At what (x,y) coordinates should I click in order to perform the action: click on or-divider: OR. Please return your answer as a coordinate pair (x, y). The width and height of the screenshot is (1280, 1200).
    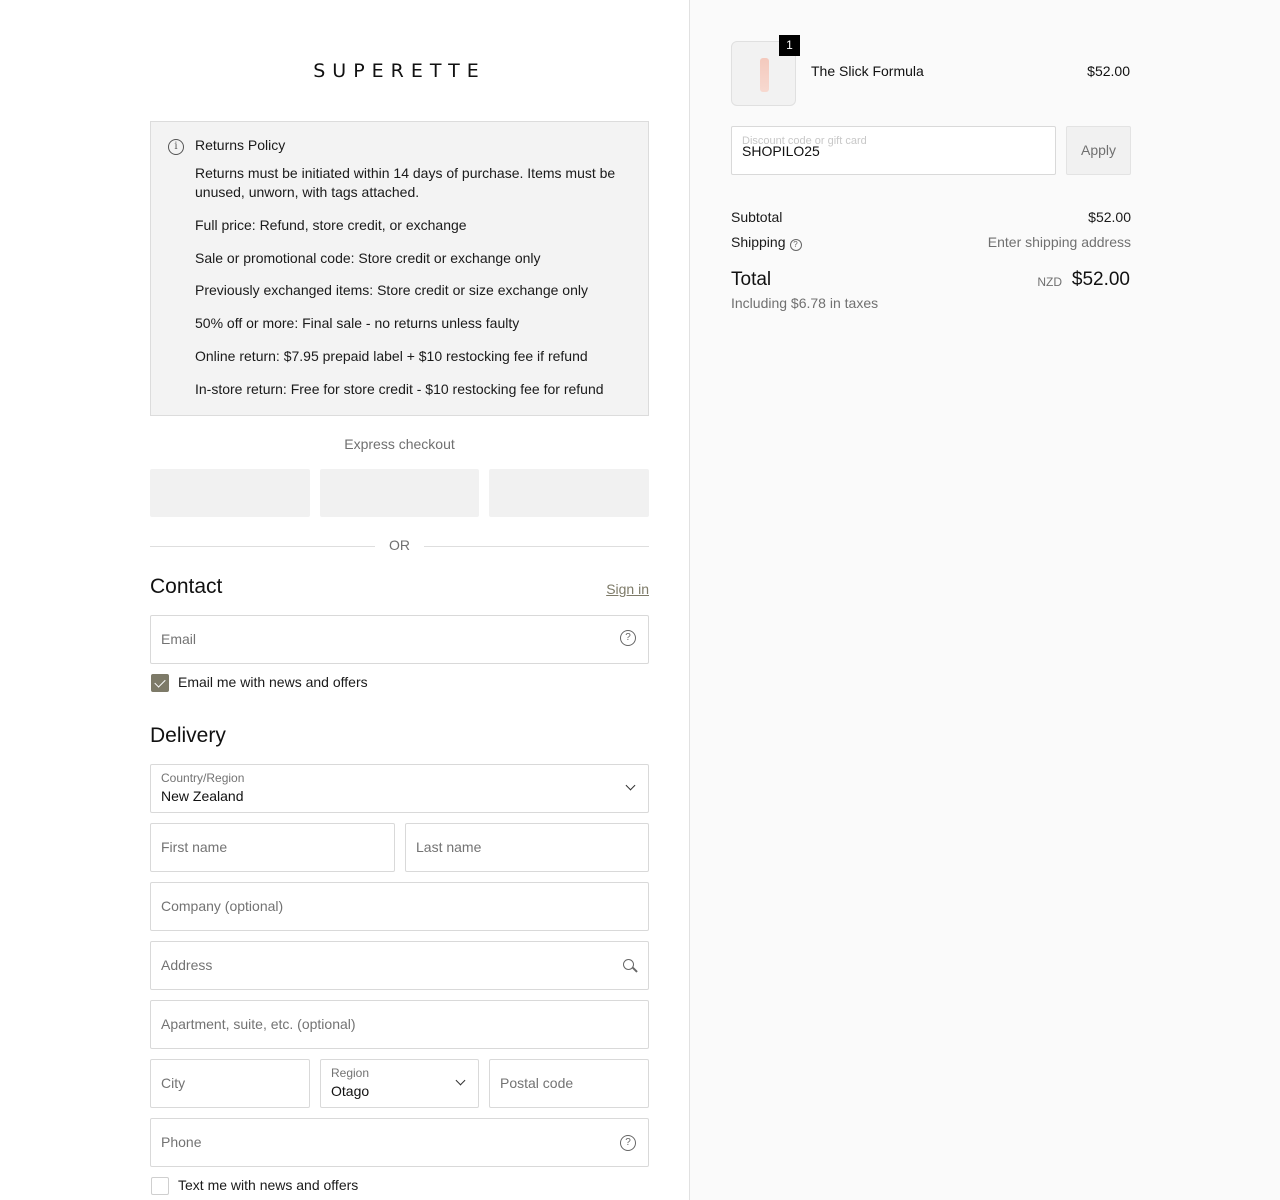
    Looking at the image, I should click on (399, 546).